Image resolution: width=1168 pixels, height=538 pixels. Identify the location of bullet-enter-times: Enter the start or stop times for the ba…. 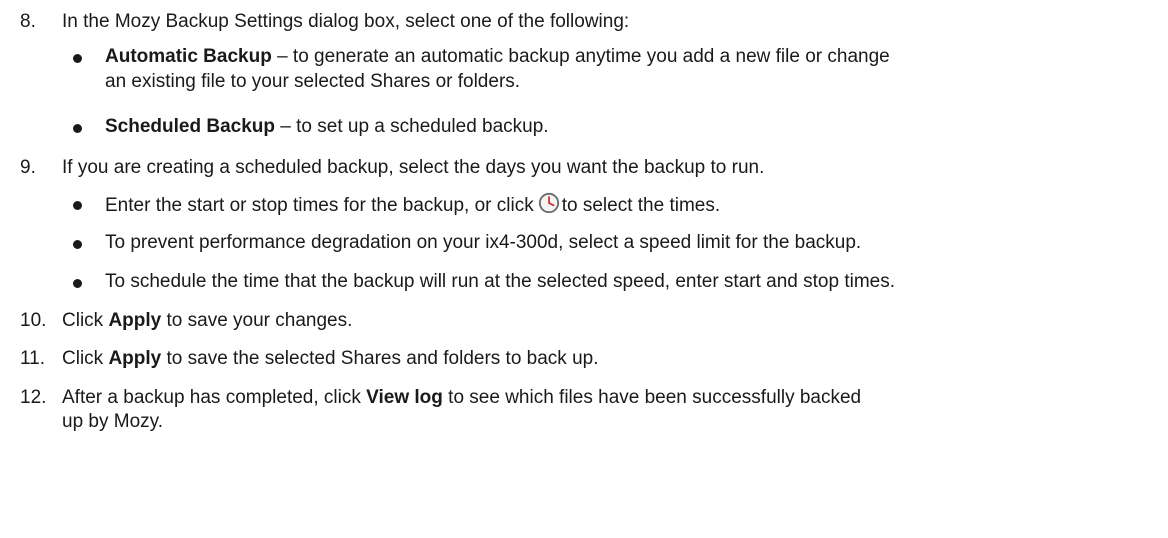
(412, 205).